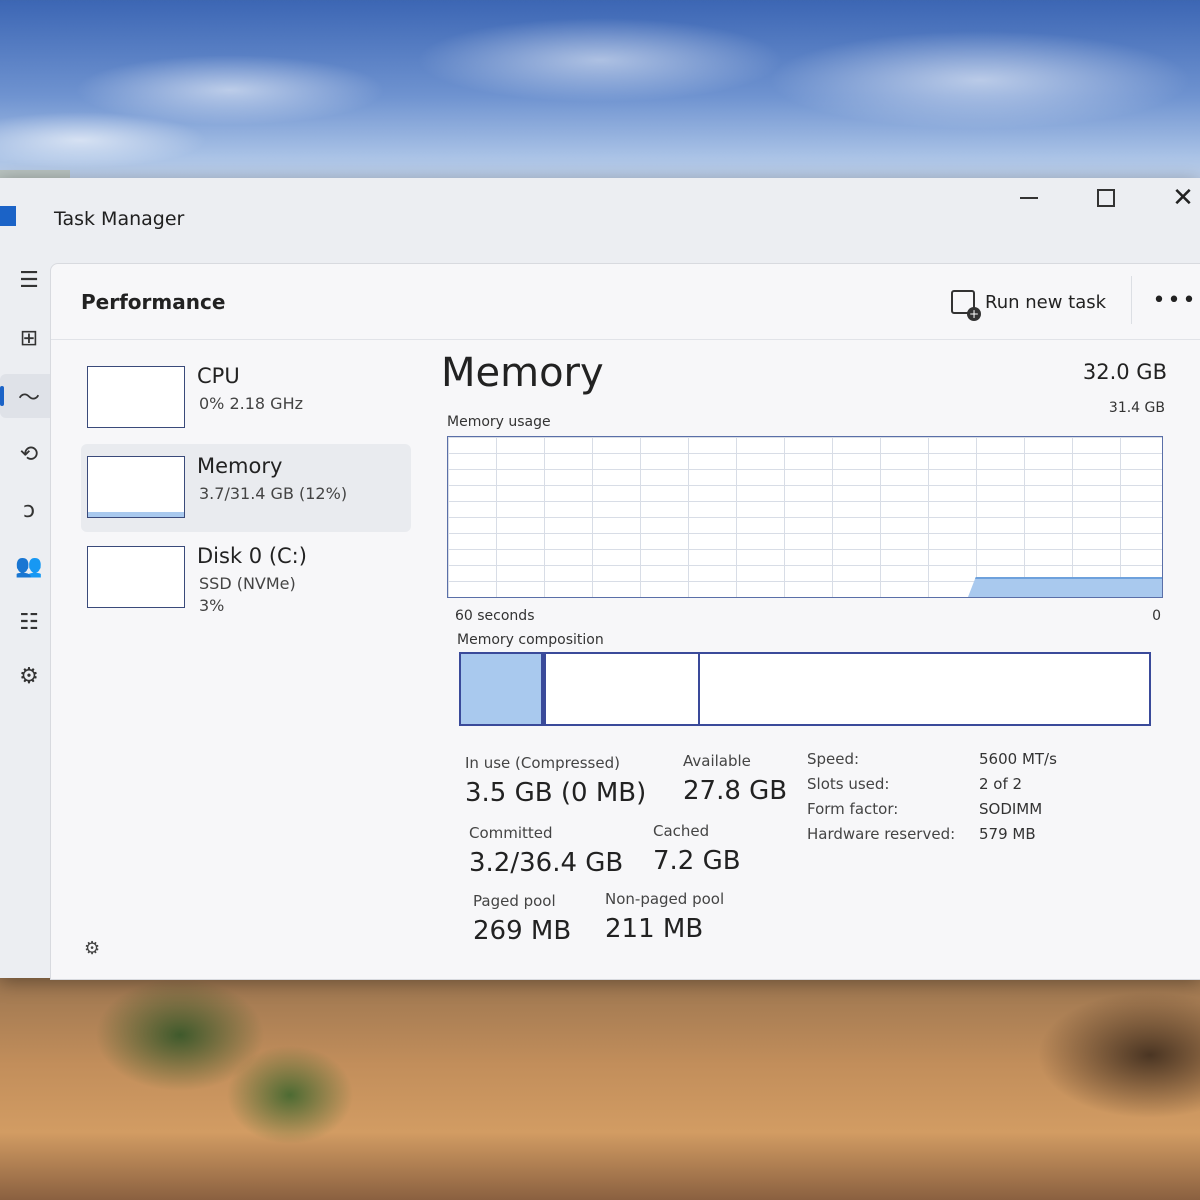 This screenshot has width=1200, height=1200. I want to click on spec-row: Form factor: SODIMM, so click(987, 812).